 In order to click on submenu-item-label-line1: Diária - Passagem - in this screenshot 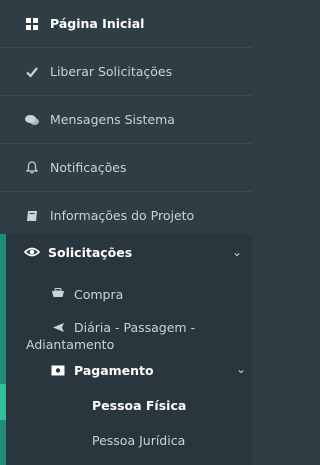, I will do `click(135, 327)`.